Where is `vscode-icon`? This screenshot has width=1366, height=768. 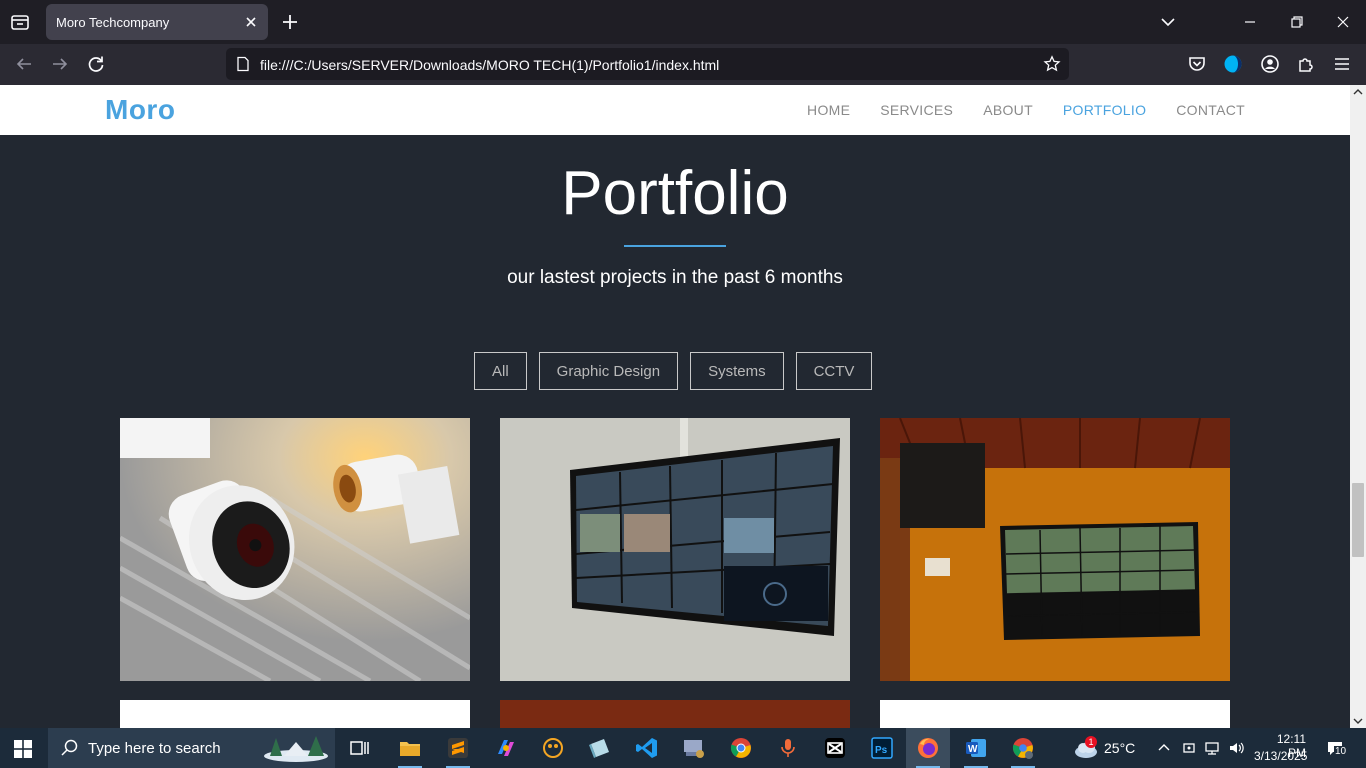 vscode-icon is located at coordinates (647, 748).